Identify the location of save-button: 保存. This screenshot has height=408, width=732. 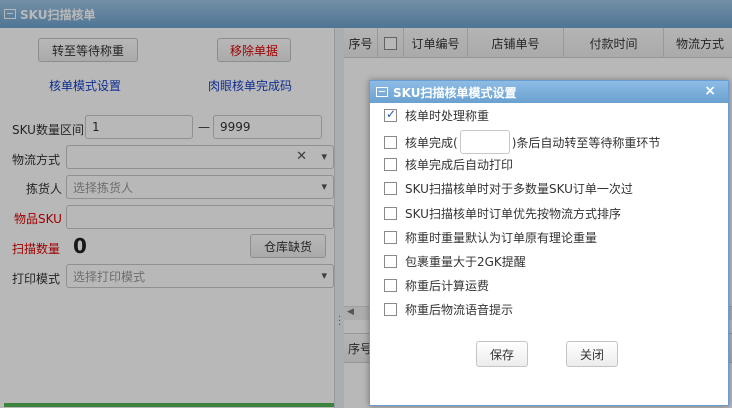
(502, 354).